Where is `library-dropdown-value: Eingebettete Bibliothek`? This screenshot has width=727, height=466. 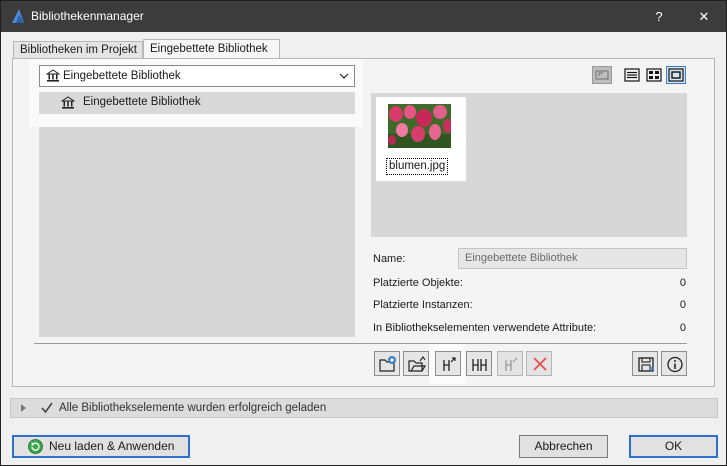
library-dropdown-value: Eingebettete Bibliothek is located at coordinates (122, 76).